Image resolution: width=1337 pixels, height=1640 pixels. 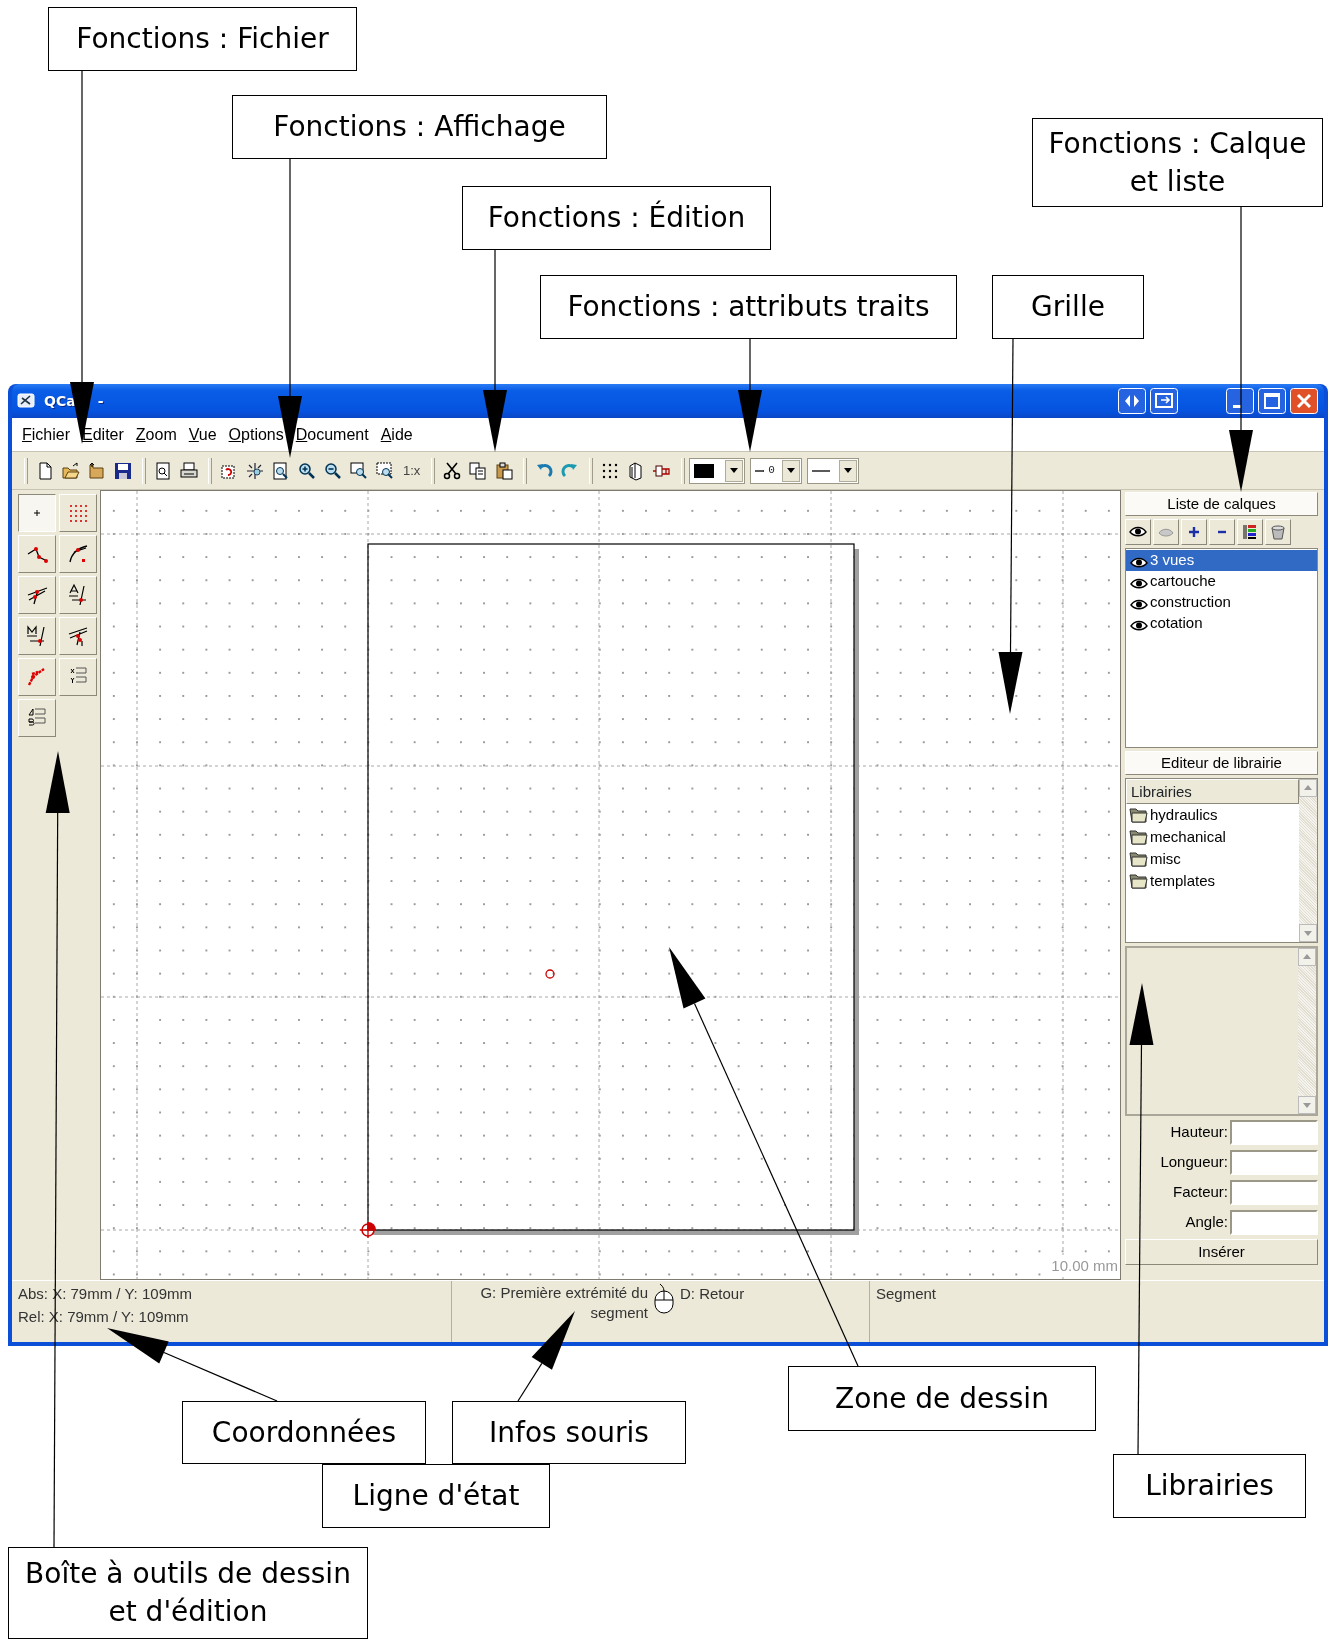 I want to click on crosshair-icon, so click(x=255, y=470).